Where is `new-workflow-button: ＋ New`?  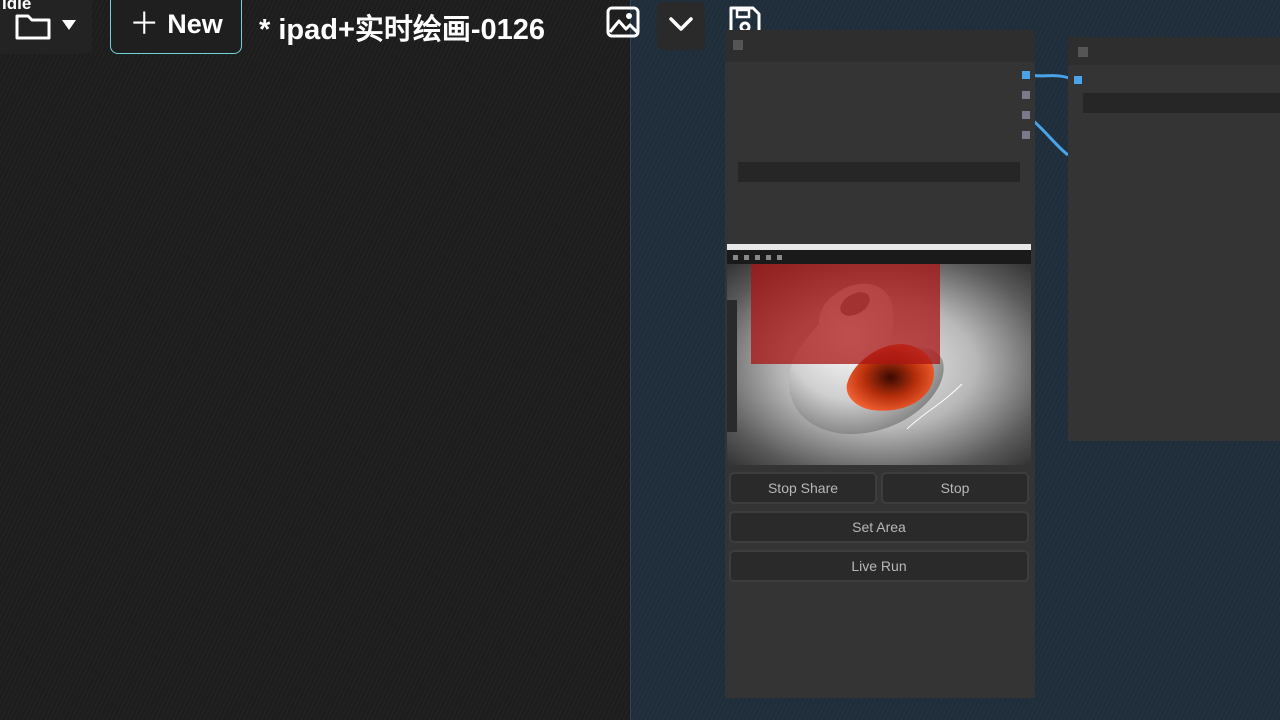
new-workflow-button: ＋ New is located at coordinates (176, 27).